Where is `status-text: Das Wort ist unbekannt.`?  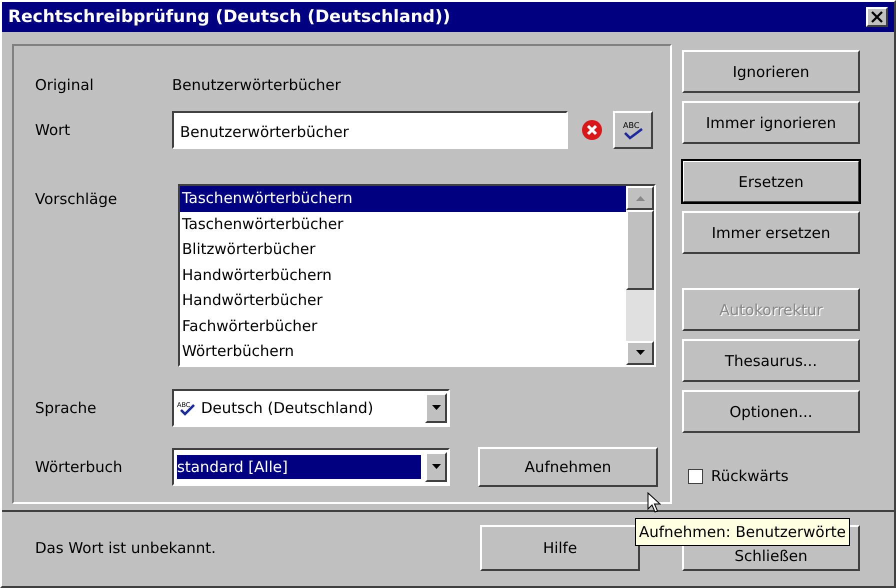 status-text: Das Wort ist unbekannt. is located at coordinates (126, 548).